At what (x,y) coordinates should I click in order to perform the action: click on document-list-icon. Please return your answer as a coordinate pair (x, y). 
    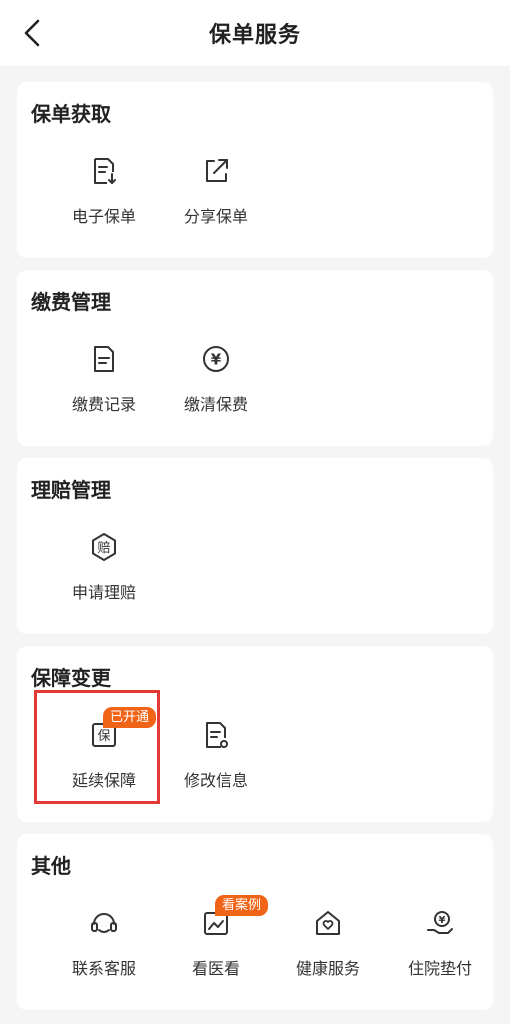
    Looking at the image, I should click on (104, 359).